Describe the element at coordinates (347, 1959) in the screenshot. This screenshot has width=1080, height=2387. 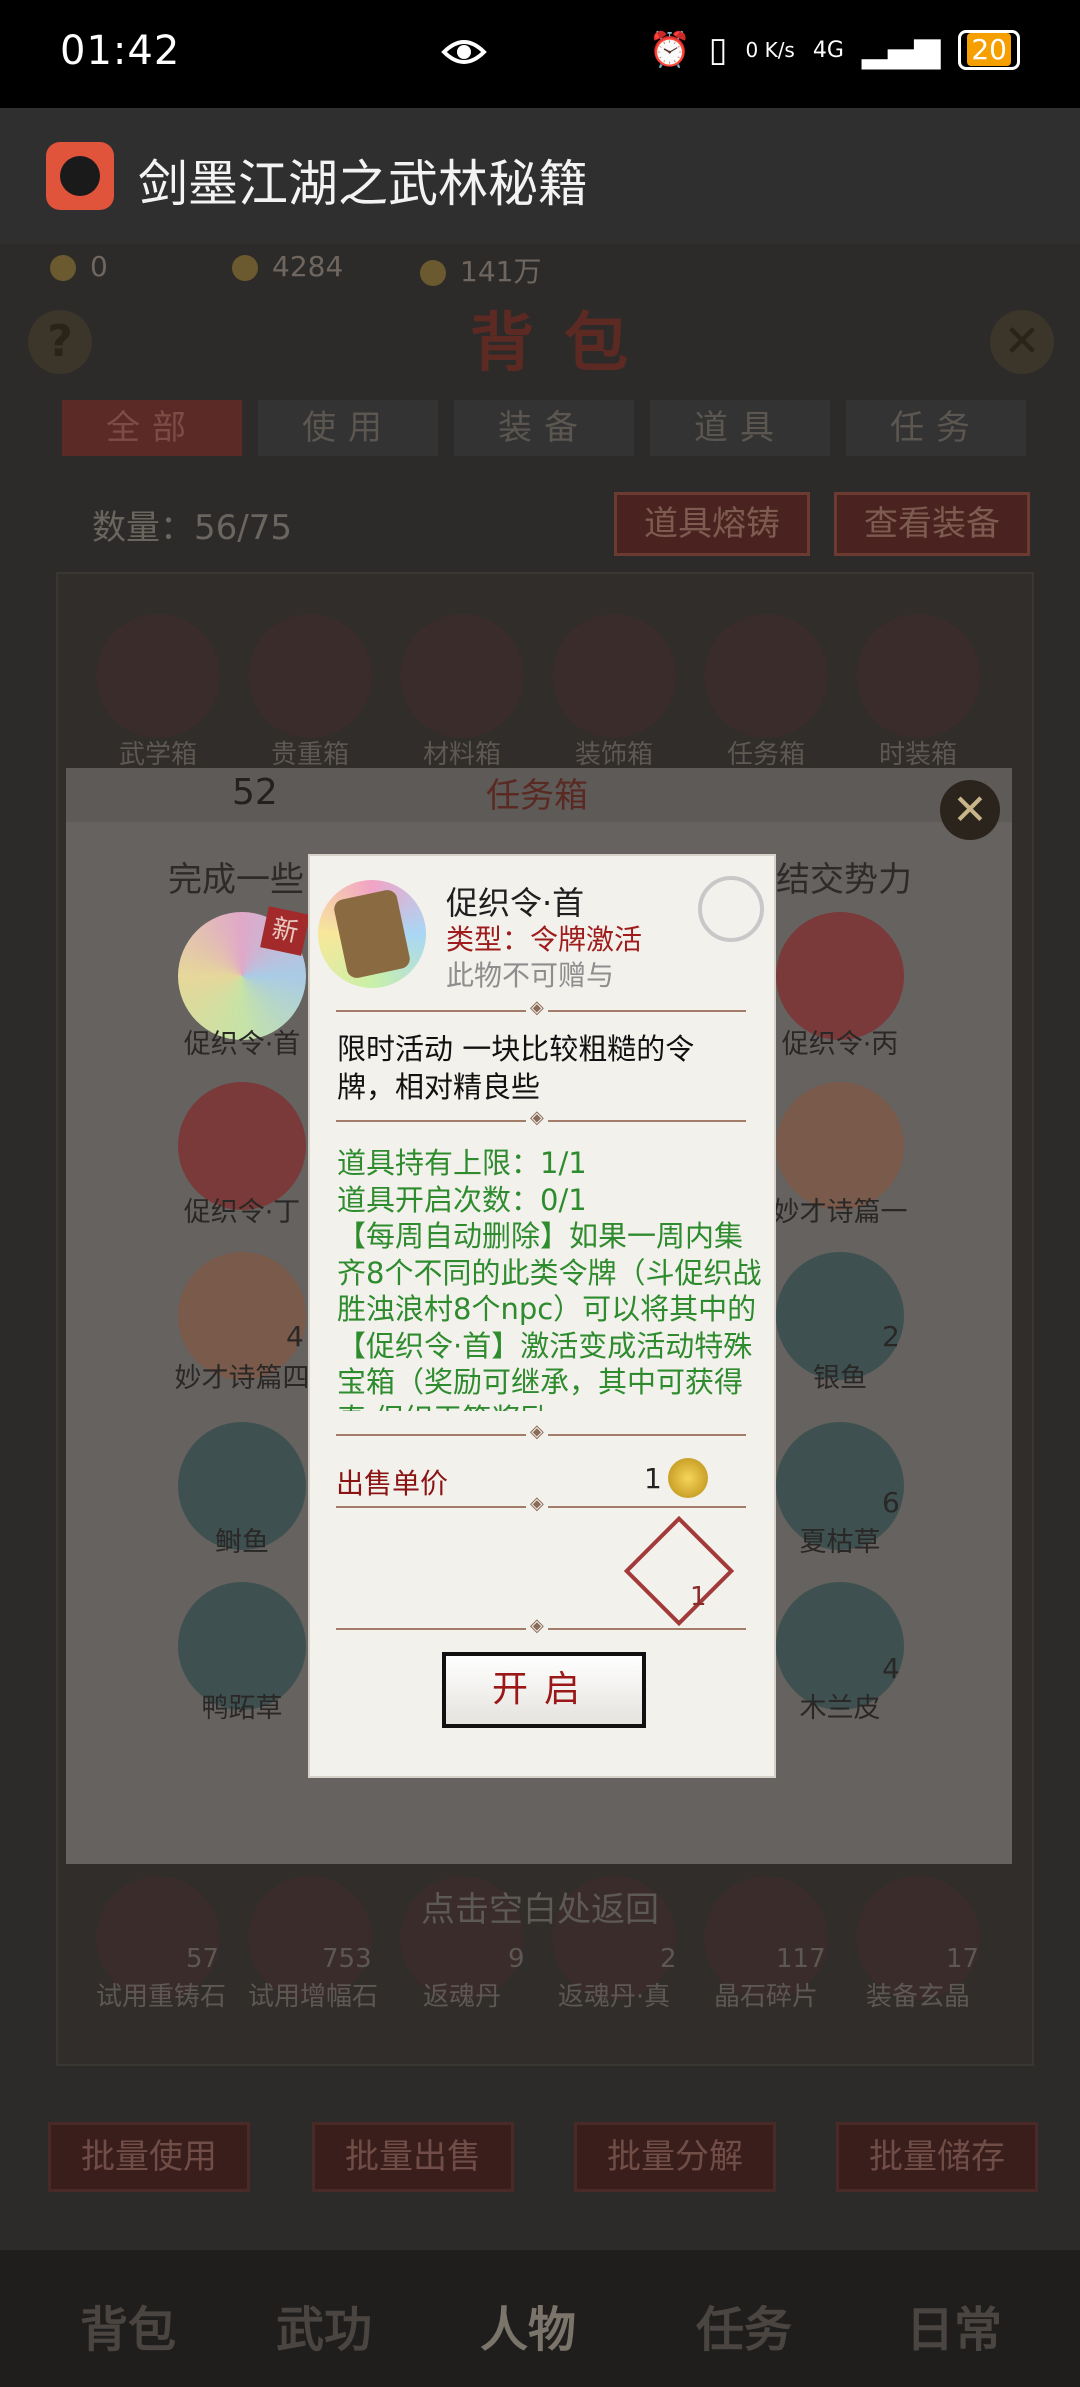
I see `item-count: 753` at that location.